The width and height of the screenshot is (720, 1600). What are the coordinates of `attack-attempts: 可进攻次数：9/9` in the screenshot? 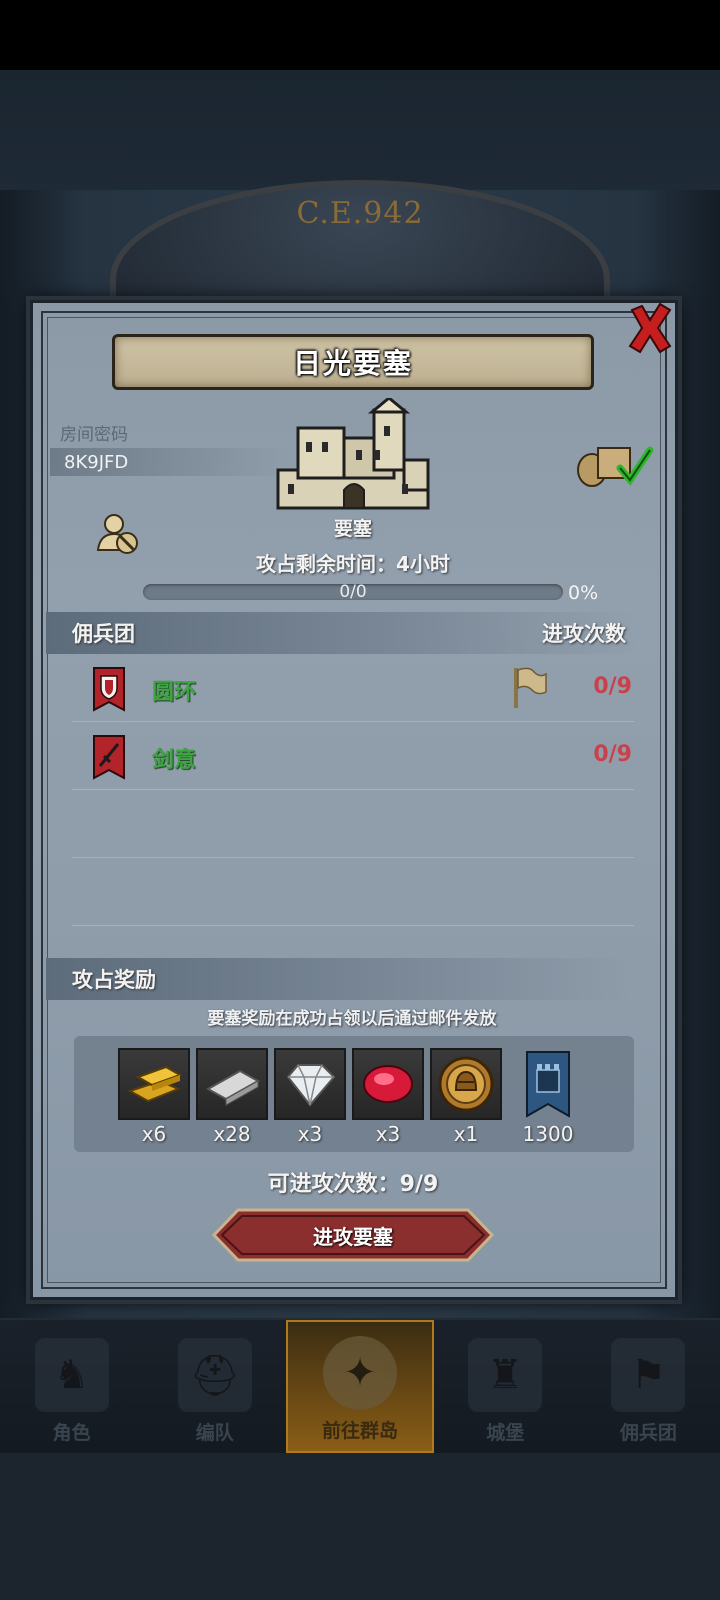 It's located at (353, 1184).